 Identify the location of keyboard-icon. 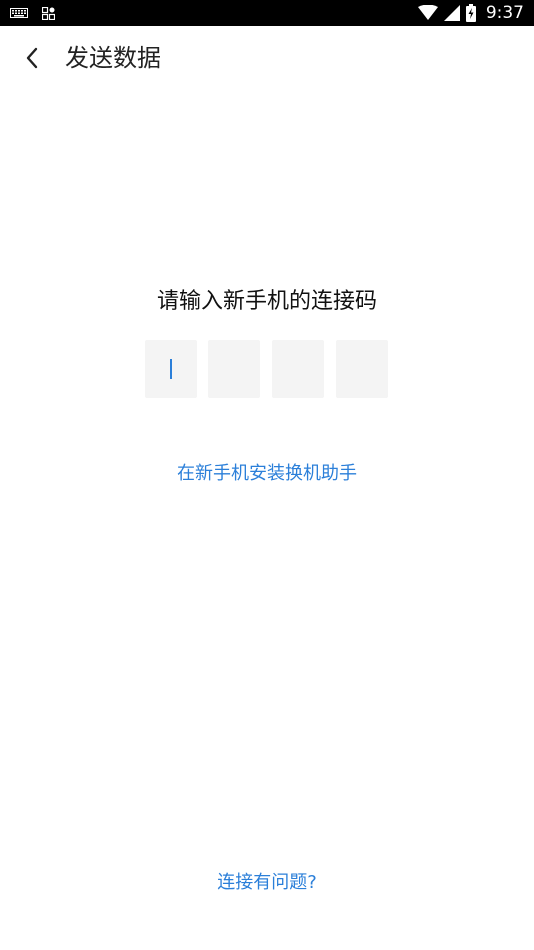
(19, 13).